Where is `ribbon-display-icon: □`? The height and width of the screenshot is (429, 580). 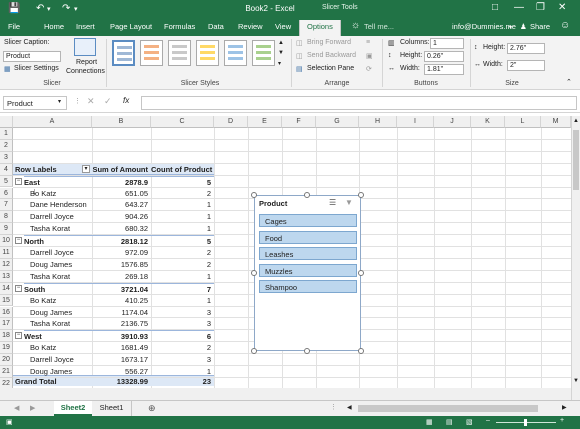 ribbon-display-icon: □ is located at coordinates (495, 7).